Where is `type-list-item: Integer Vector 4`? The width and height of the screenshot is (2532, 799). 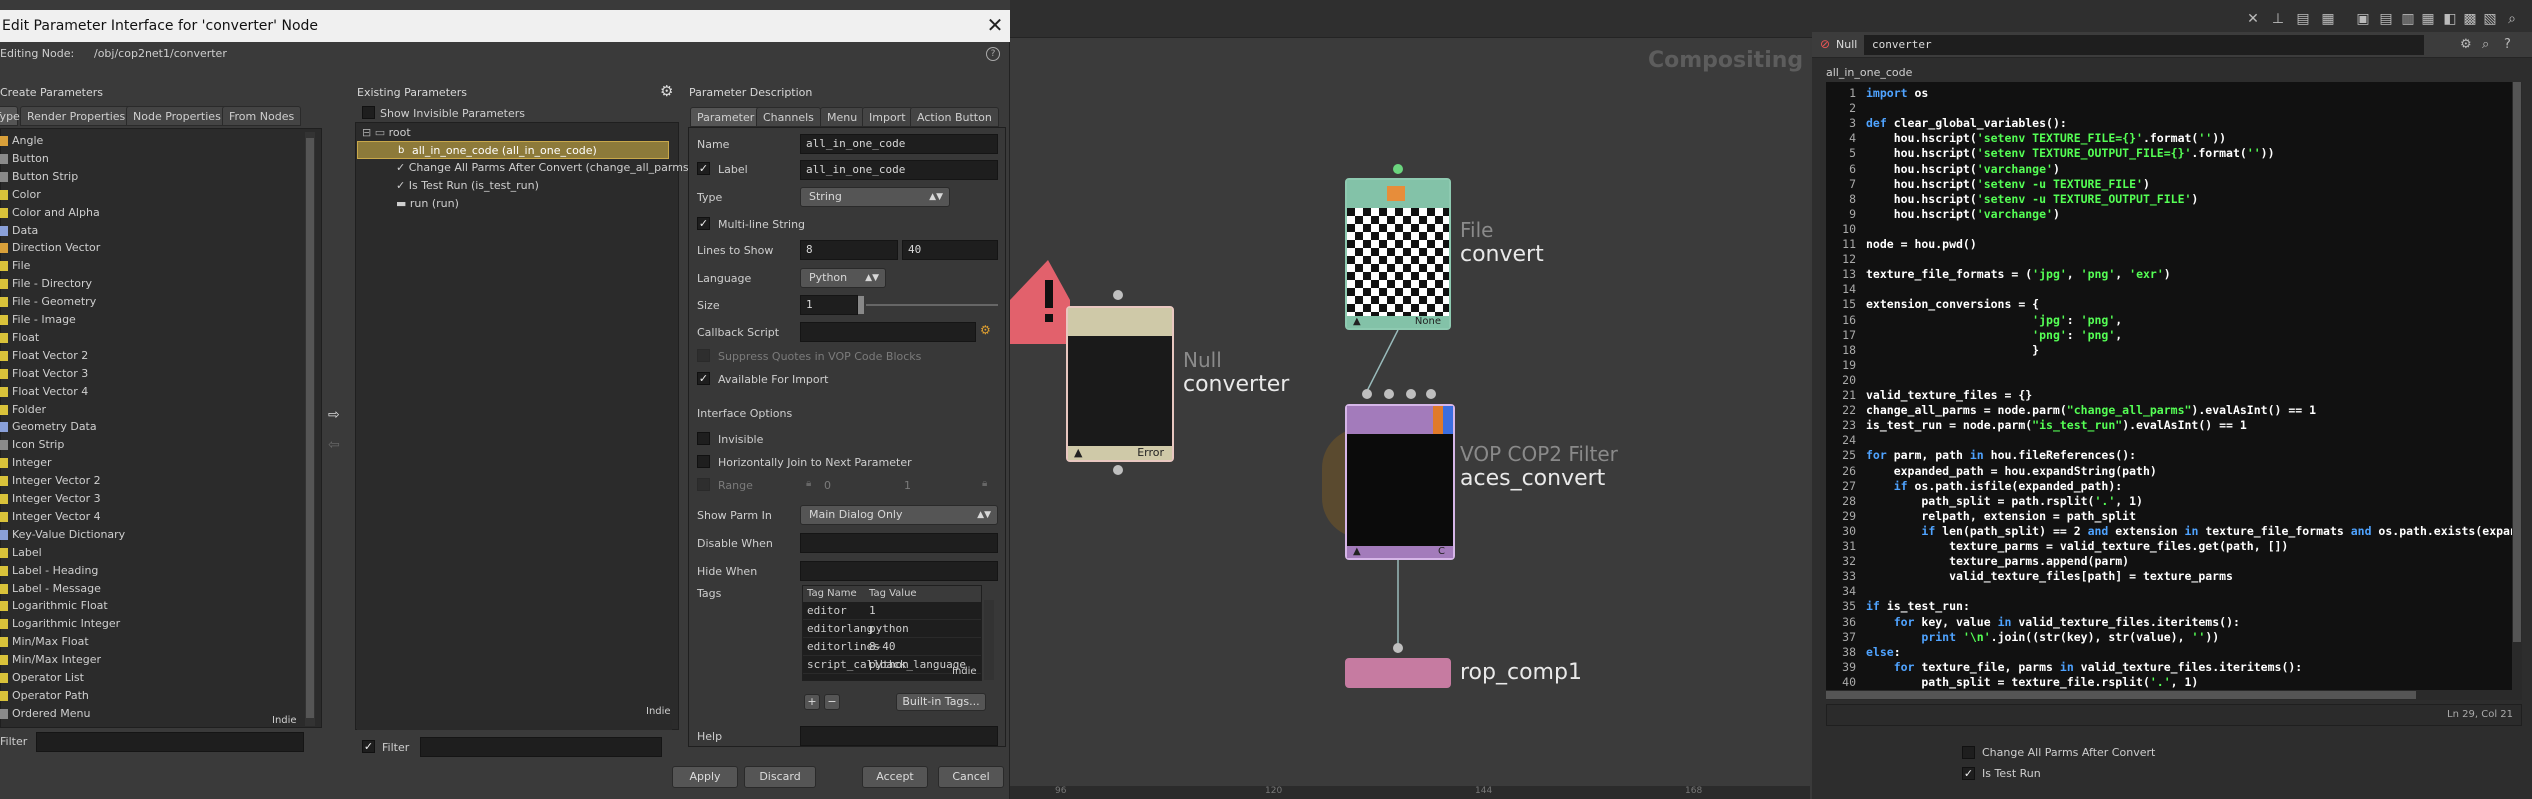
type-list-item: Integer Vector 4 is located at coordinates (150, 517).